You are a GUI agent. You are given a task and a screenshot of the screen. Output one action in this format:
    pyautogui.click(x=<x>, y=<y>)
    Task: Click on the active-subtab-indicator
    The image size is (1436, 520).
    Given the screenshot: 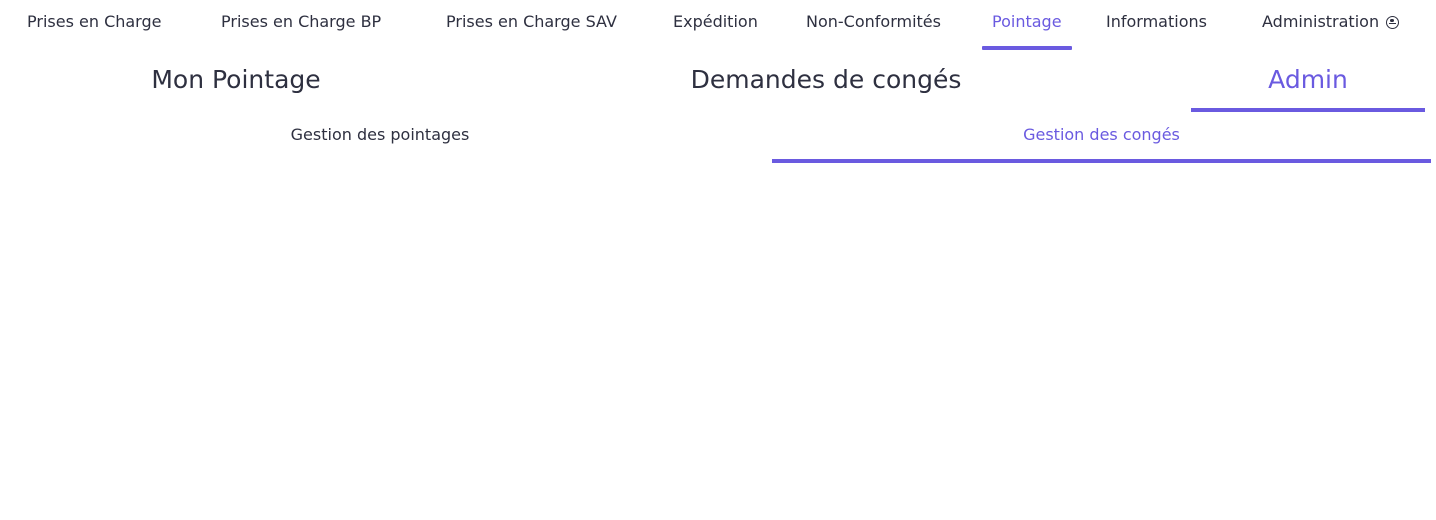 What is the action you would take?
    pyautogui.click(x=1308, y=110)
    